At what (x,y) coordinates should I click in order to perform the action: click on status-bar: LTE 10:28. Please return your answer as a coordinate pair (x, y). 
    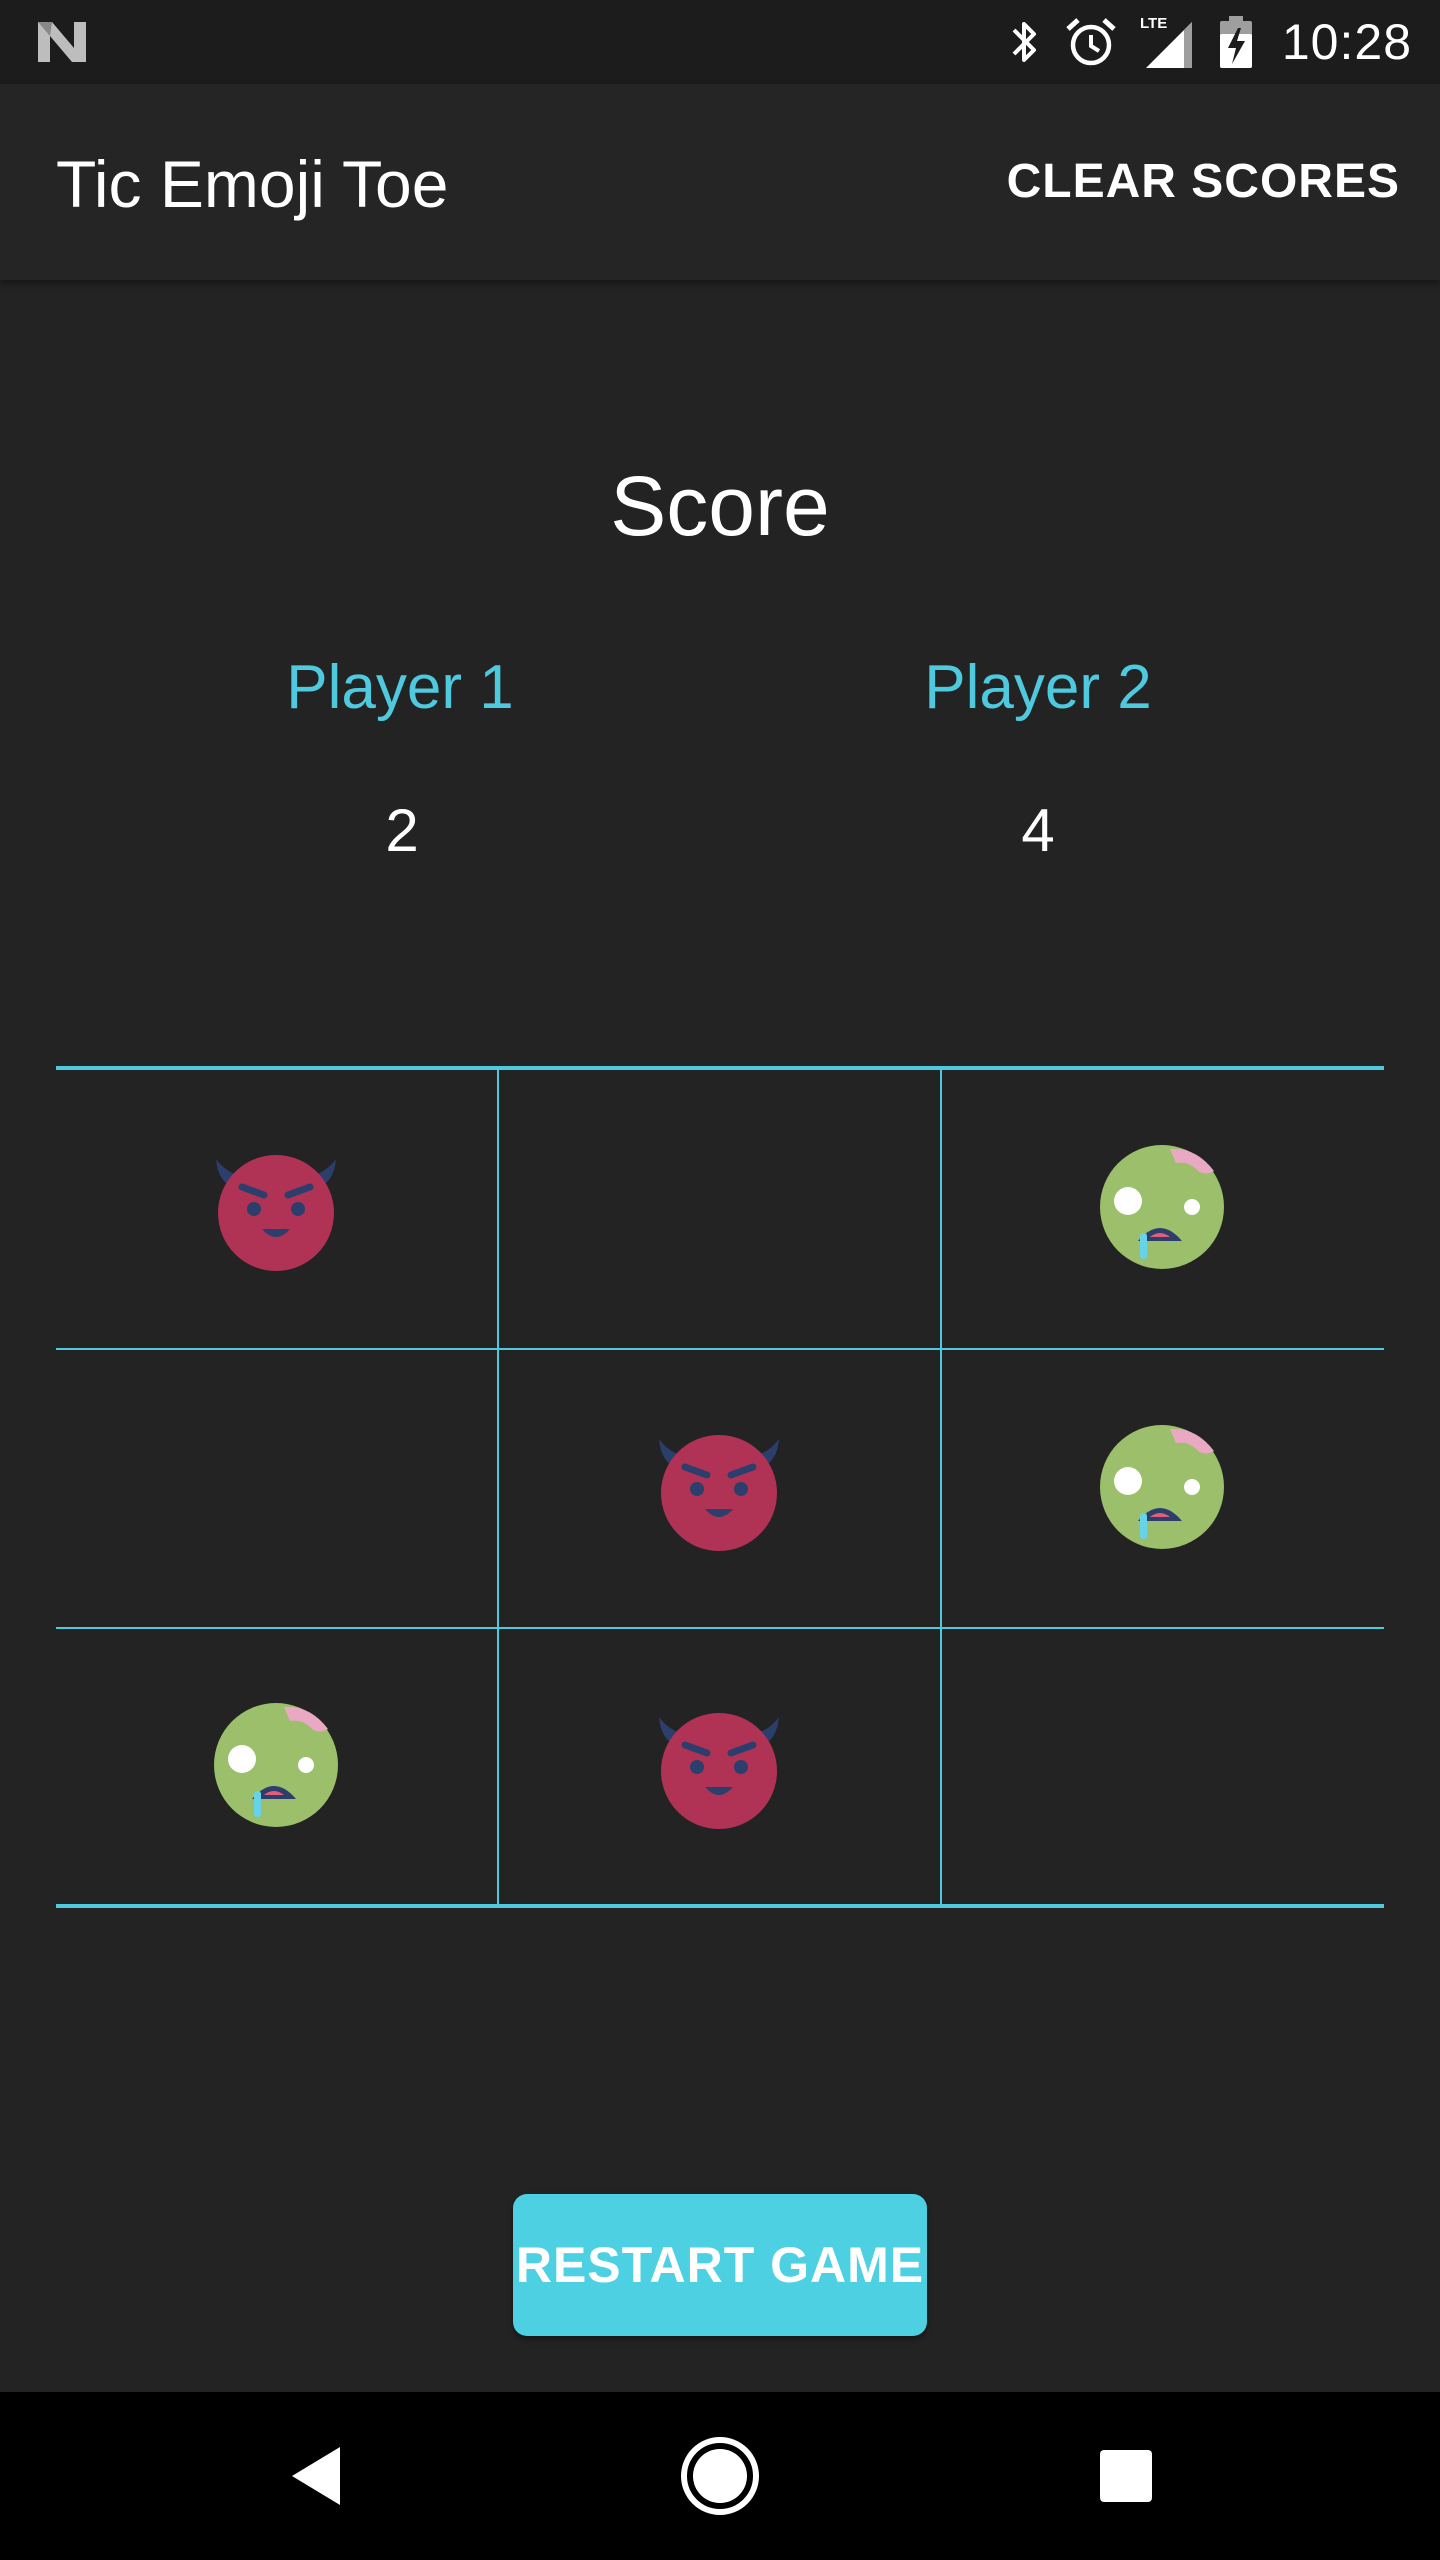
    Looking at the image, I should click on (720, 42).